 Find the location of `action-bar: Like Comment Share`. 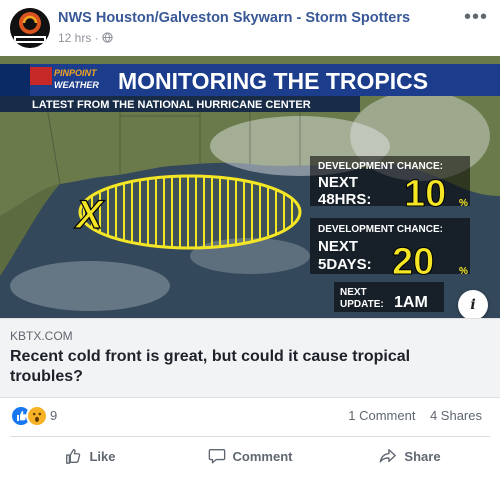

action-bar: Like Comment Share is located at coordinates (250, 457).